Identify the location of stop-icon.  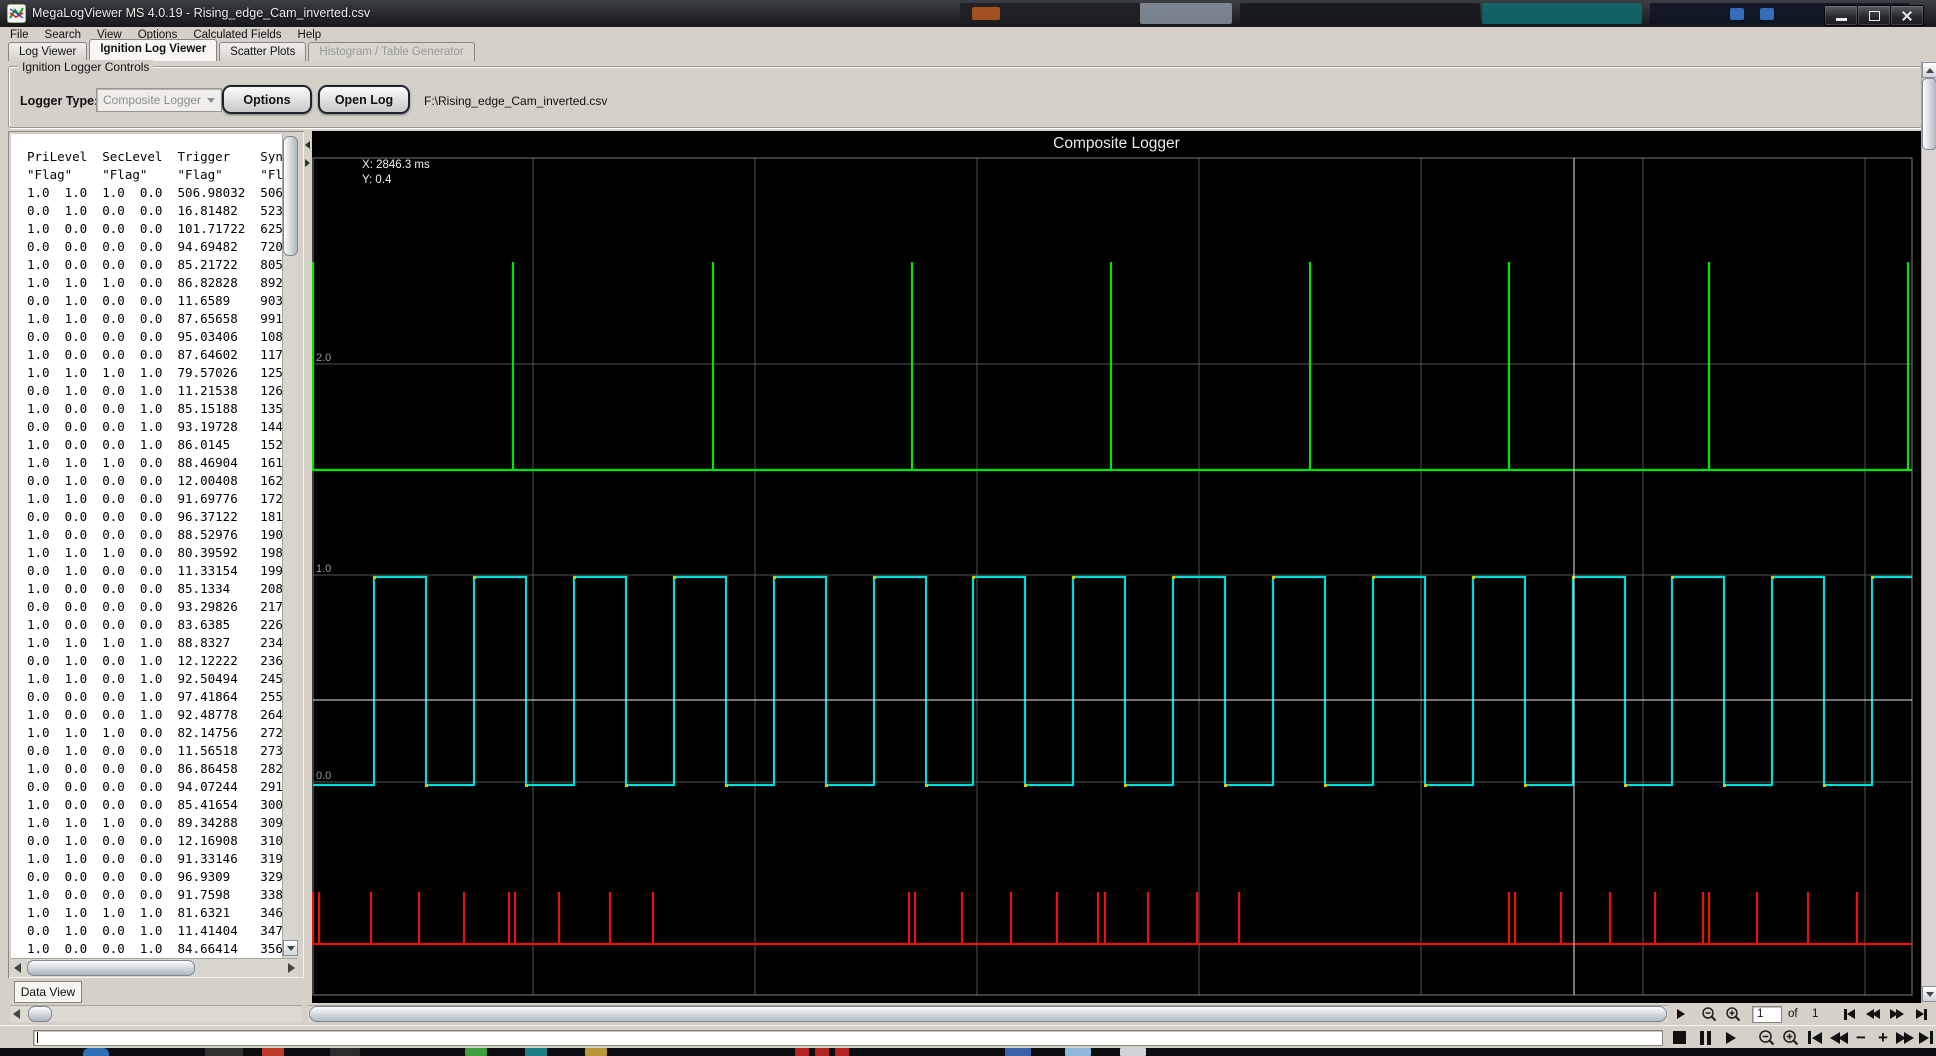
(1679, 1037).